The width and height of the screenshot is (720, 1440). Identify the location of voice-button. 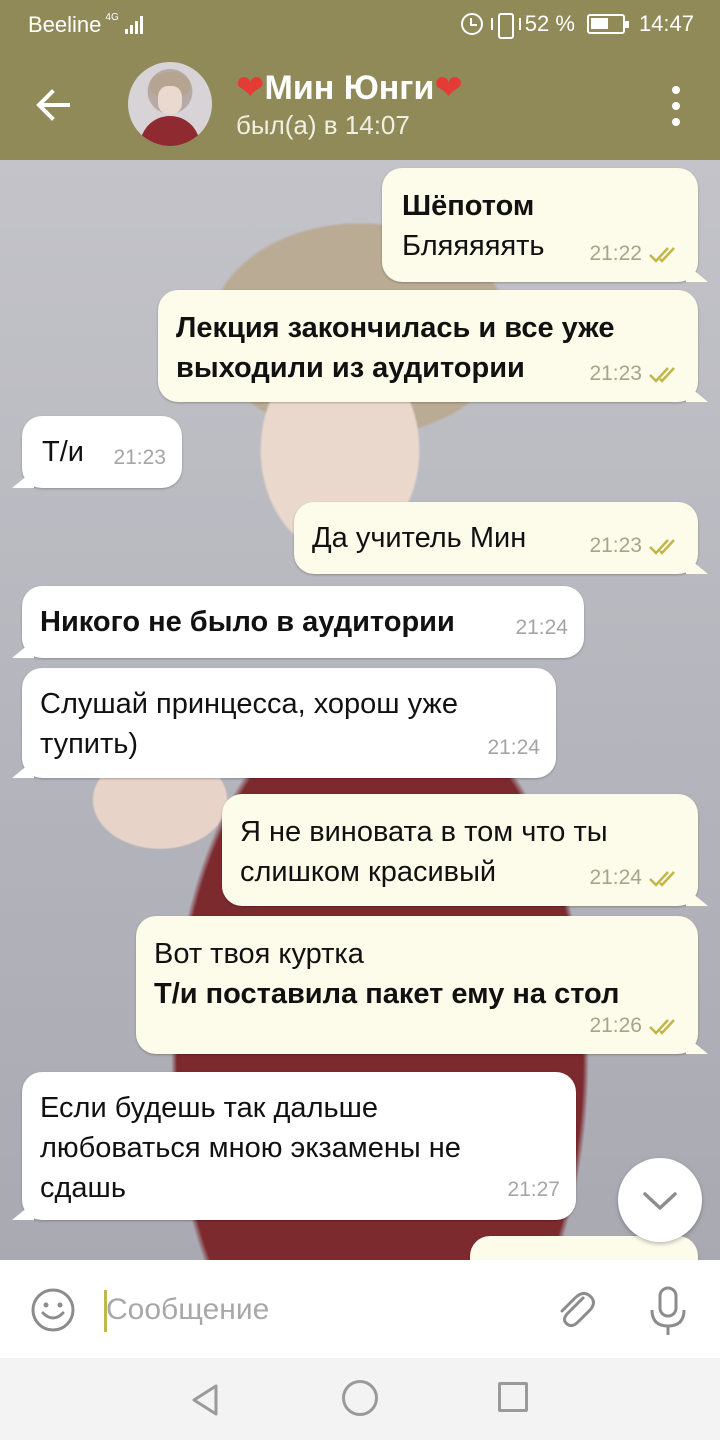
(668, 1311).